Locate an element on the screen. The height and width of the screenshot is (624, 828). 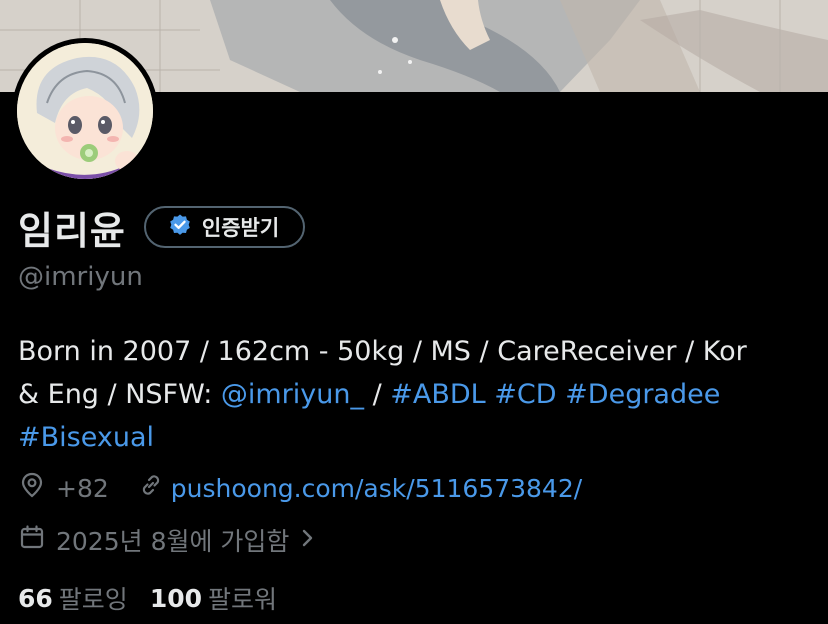
website-item: pushoong.com/ask/5116573842/ is located at coordinates (359, 488).